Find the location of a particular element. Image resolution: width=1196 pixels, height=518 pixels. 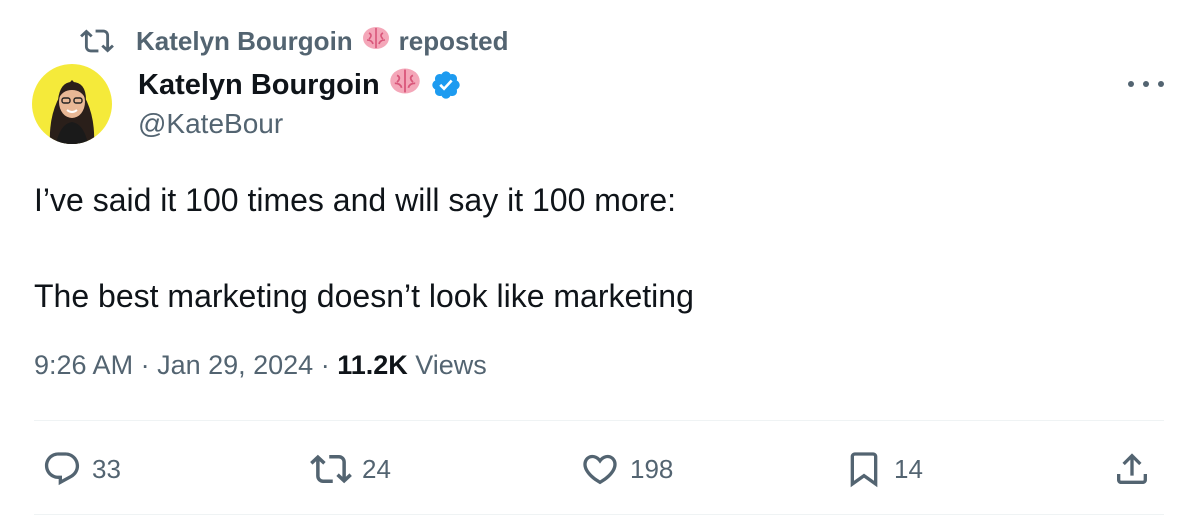

repost-count: 24 is located at coordinates (376, 468).